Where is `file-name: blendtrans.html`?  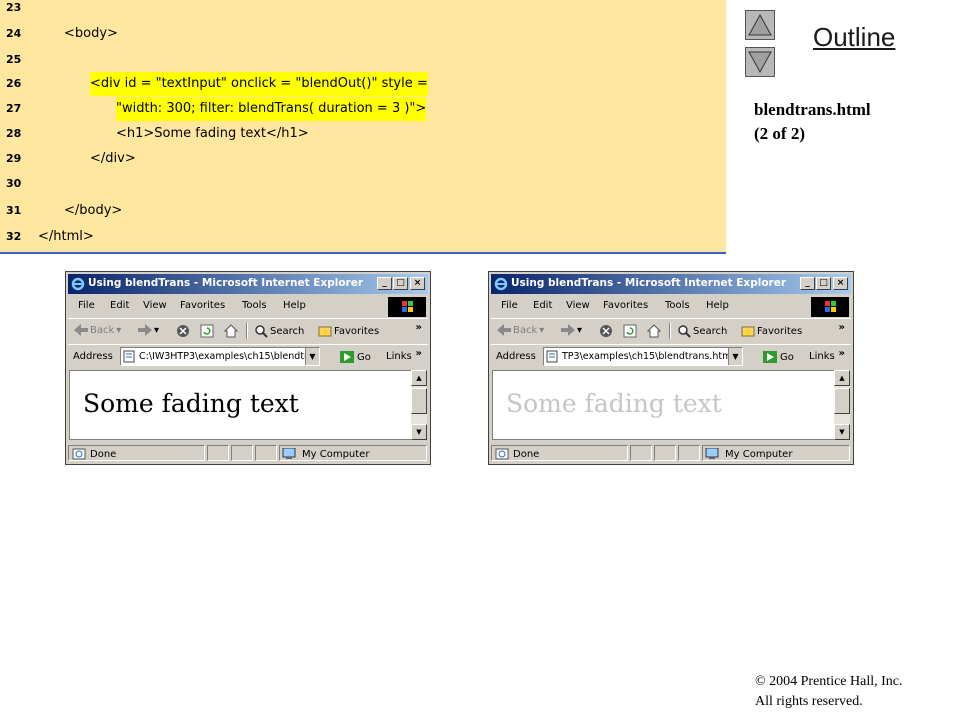
file-name: blendtrans.html is located at coordinates (812, 109).